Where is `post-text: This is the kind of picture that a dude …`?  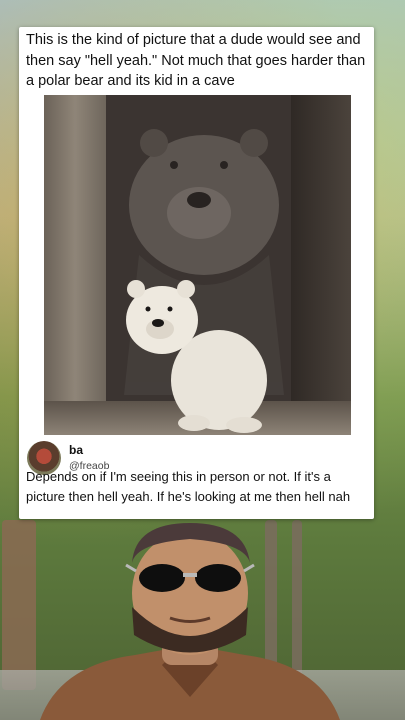
post-text: This is the kind of picture that a dude … is located at coordinates (196, 60).